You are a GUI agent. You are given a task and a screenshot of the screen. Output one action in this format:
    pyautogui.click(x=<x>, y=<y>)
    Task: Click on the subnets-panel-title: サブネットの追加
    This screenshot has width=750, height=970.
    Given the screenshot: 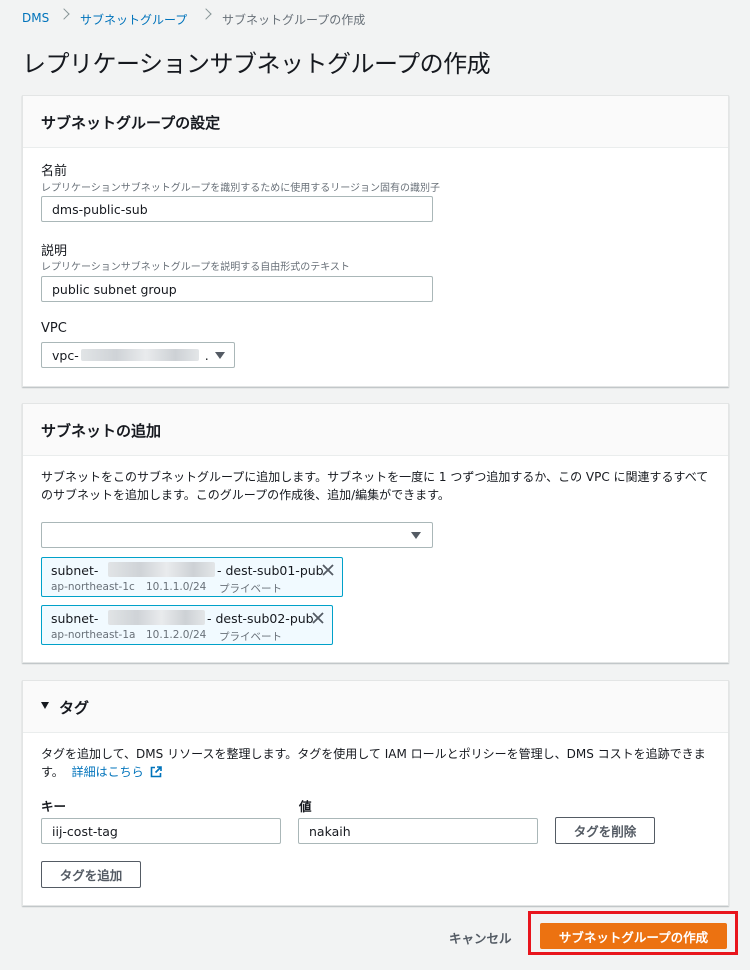 What is the action you would take?
    pyautogui.click(x=101, y=431)
    